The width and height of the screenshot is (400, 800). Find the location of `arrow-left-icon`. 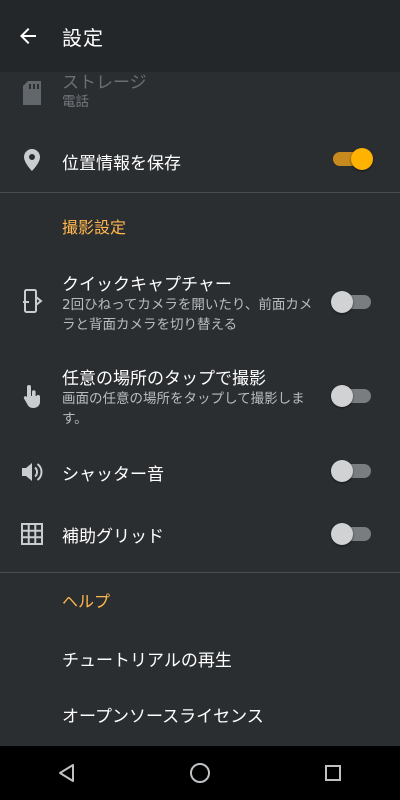

arrow-left-icon is located at coordinates (28, 36).